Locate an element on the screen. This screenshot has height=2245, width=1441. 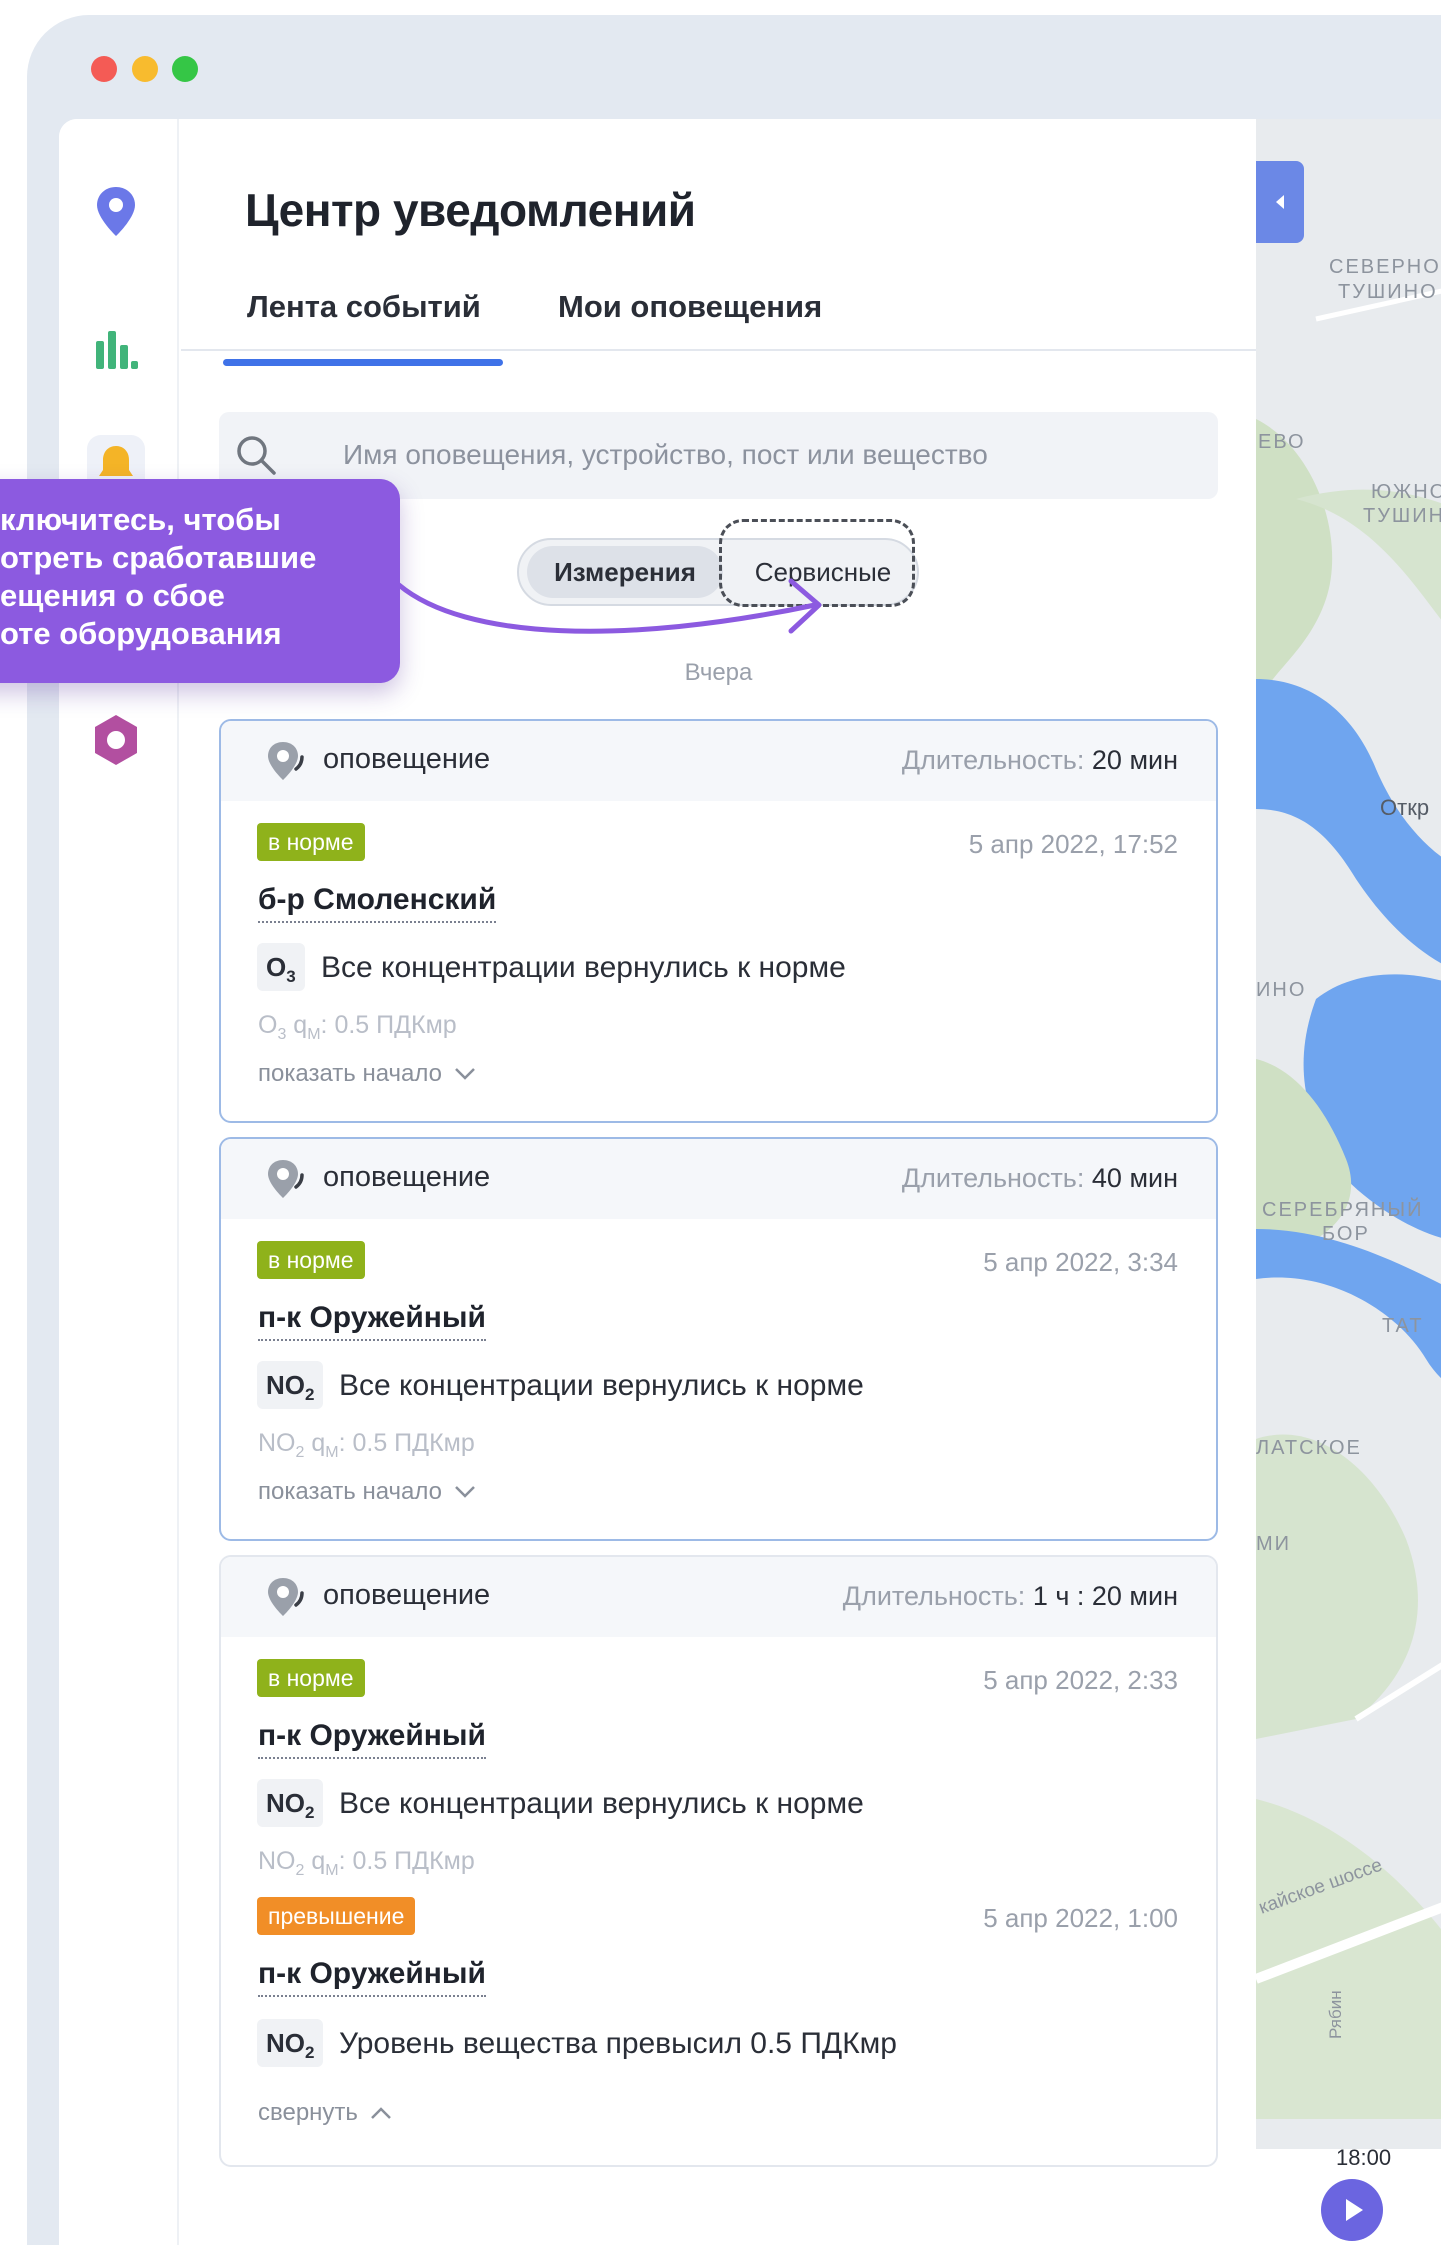
chevron-left-icon is located at coordinates (1280, 202).